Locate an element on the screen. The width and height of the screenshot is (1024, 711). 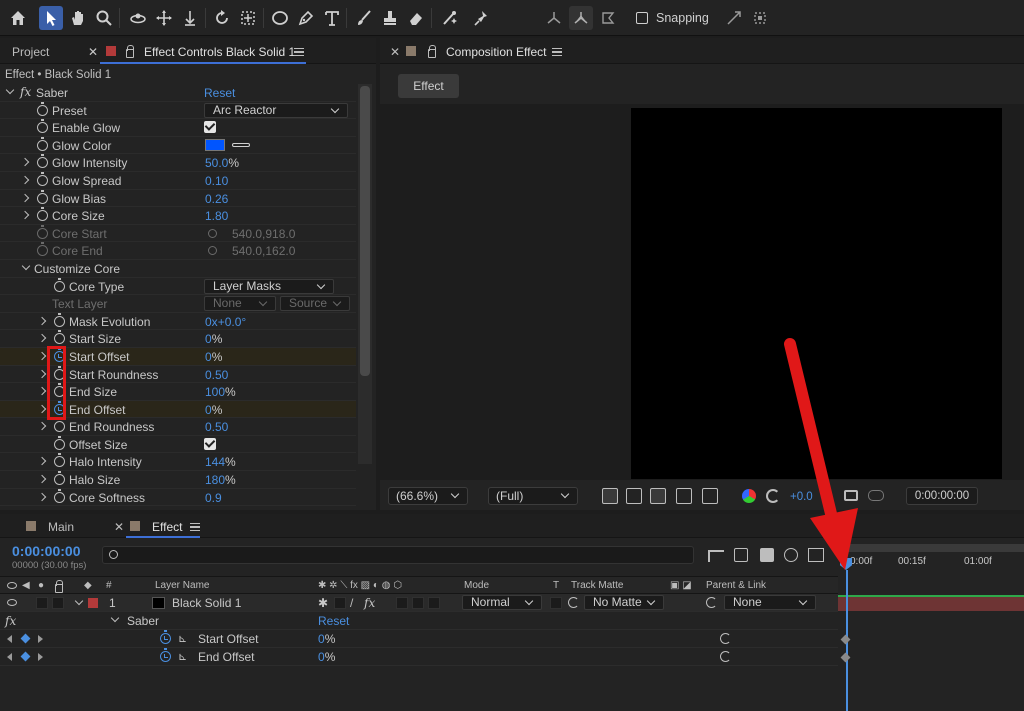
camera-snapshot-icon is located at coordinates (851, 495).